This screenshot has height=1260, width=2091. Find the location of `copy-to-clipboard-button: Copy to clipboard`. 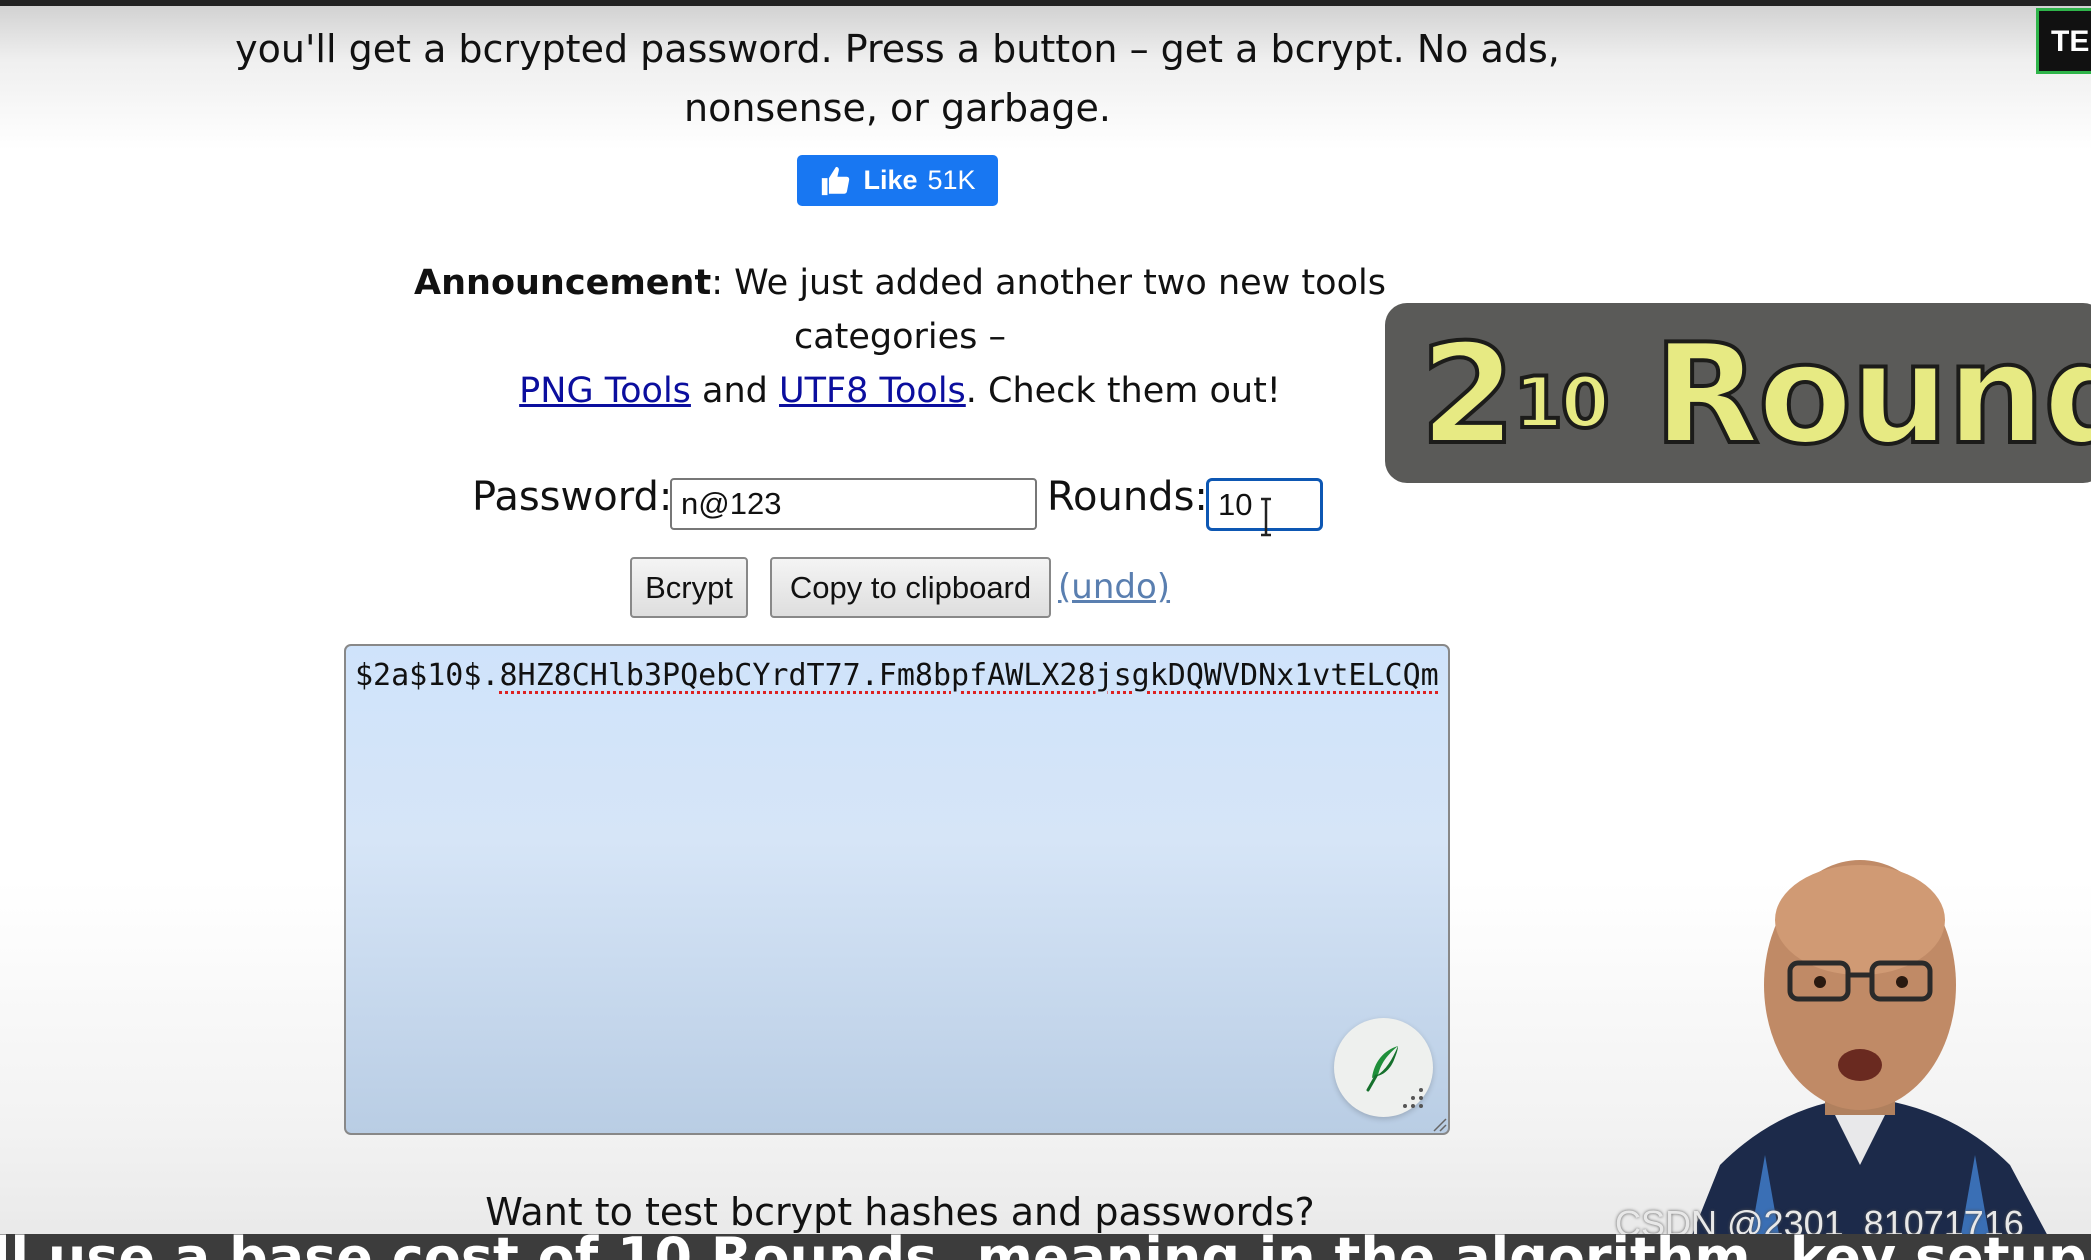

copy-to-clipboard-button: Copy to clipboard is located at coordinates (910, 587).